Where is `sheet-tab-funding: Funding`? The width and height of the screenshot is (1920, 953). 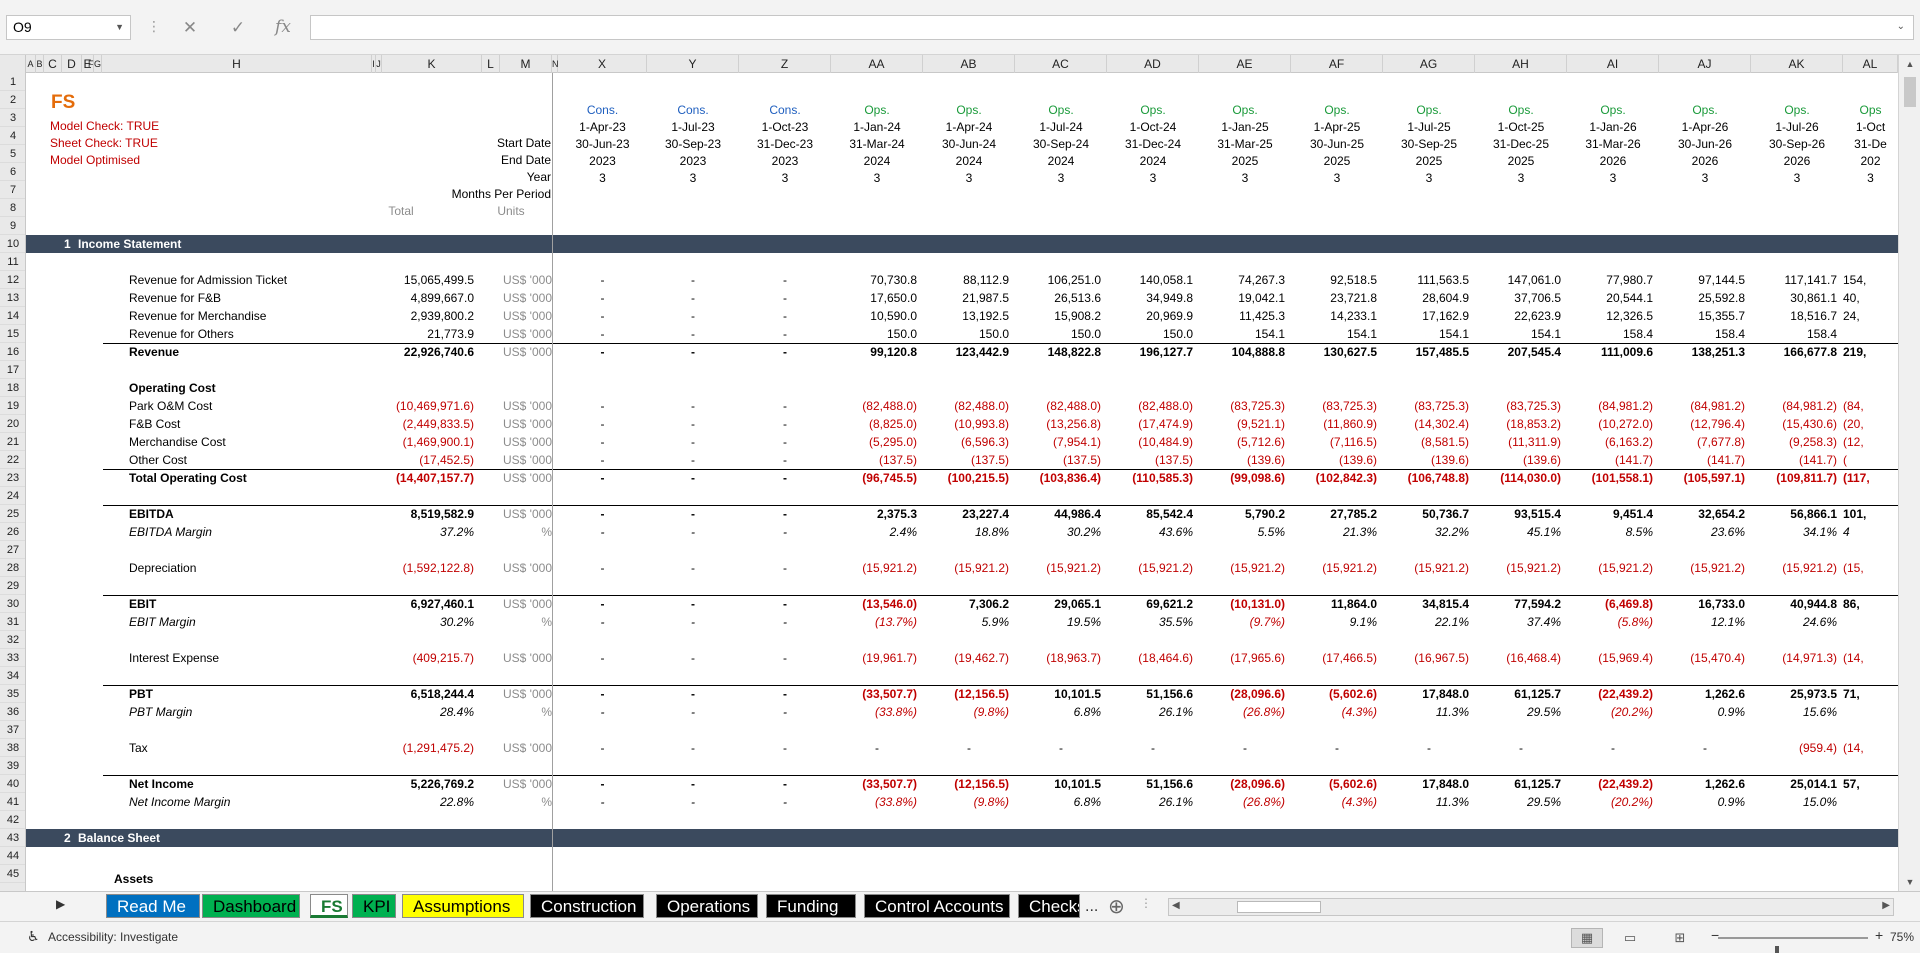
sheet-tab-funding: Funding is located at coordinates (811, 906).